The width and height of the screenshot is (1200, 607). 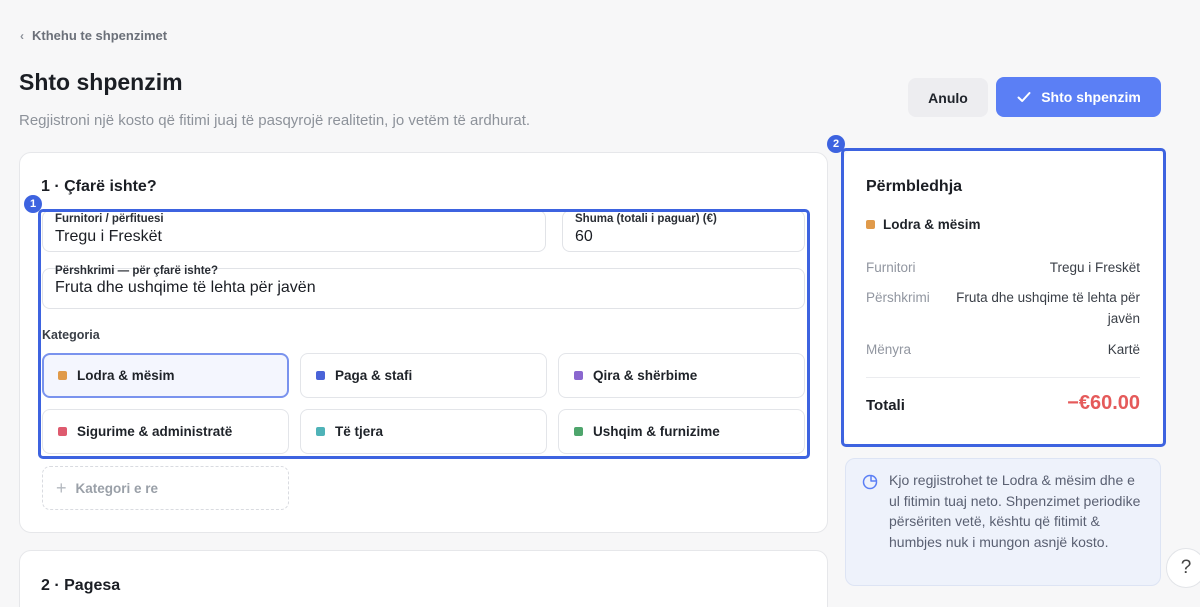 What do you see at coordinates (165, 488) in the screenshot?
I see `new-category-button: + Kategori e re` at bounding box center [165, 488].